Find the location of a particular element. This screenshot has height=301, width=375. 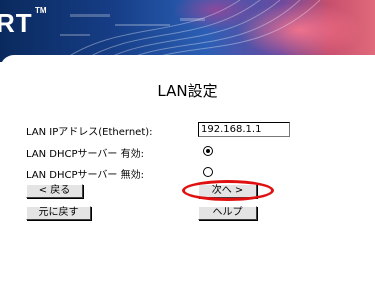

ip-address-input is located at coordinates (244, 129).